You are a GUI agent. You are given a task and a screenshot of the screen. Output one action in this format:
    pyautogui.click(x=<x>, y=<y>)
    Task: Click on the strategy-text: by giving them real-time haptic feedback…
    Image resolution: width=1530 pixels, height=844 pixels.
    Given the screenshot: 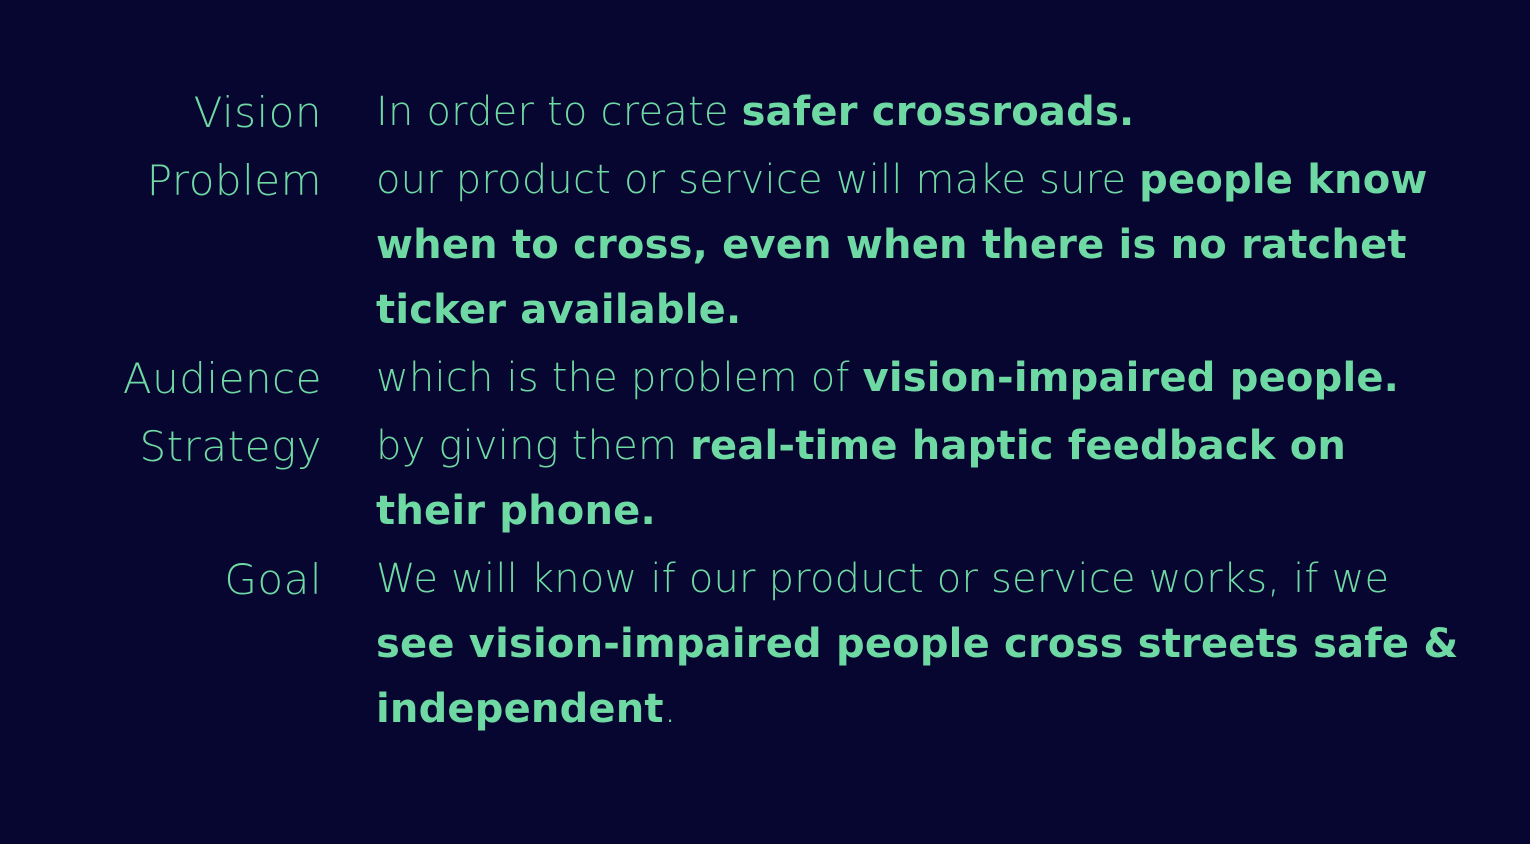 What is the action you would take?
    pyautogui.click(x=918, y=479)
    